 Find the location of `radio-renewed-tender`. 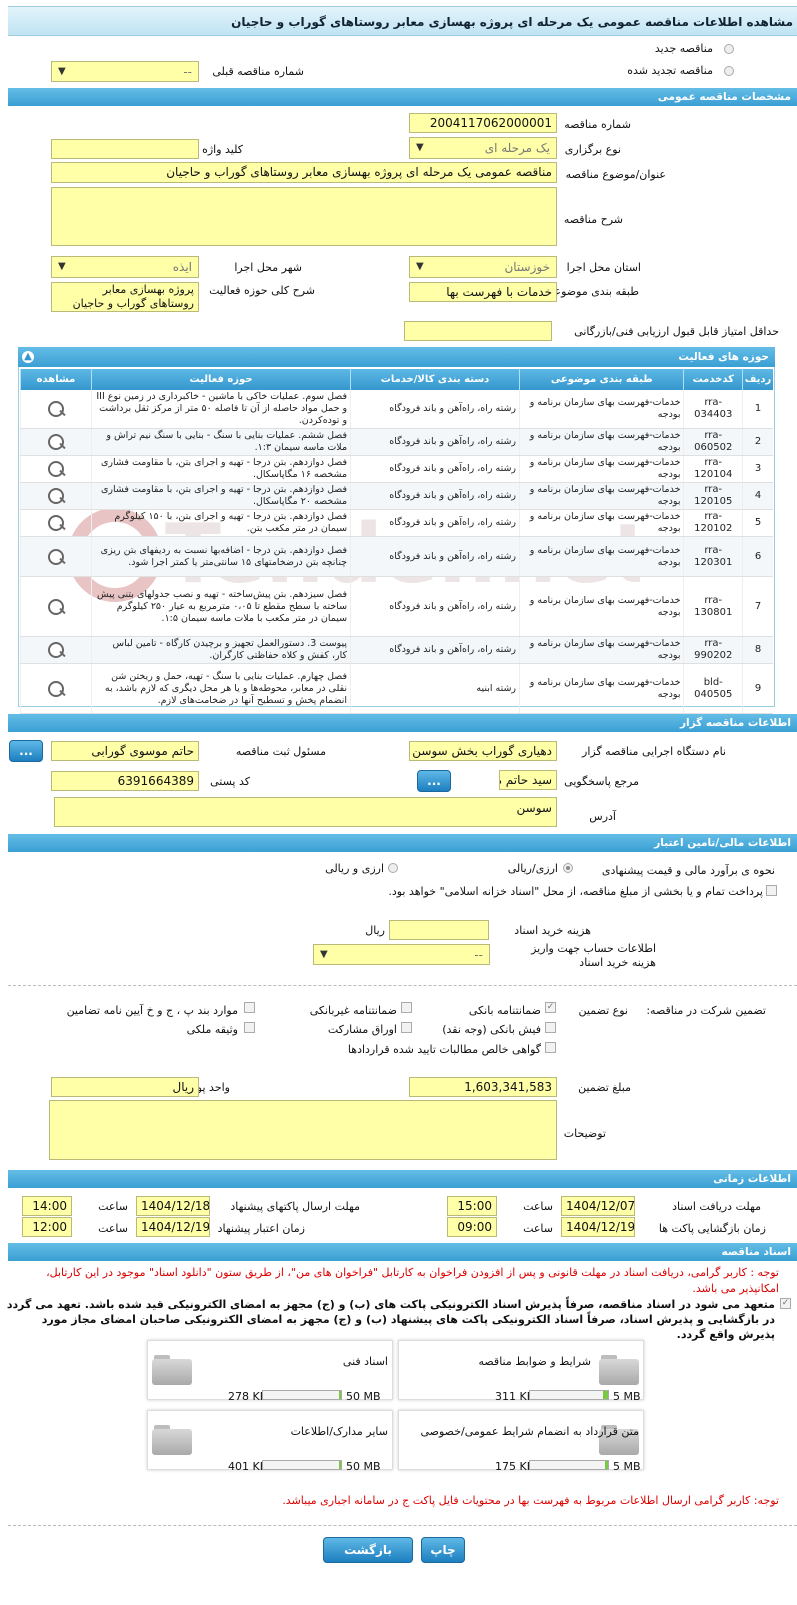

radio-renewed-tender is located at coordinates (729, 71).